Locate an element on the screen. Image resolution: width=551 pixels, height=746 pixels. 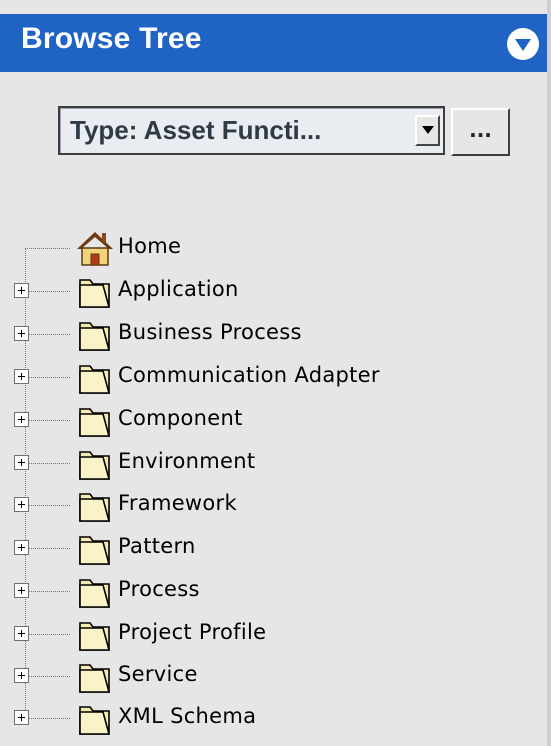
tree-node-home: Home is located at coordinates (260, 248).